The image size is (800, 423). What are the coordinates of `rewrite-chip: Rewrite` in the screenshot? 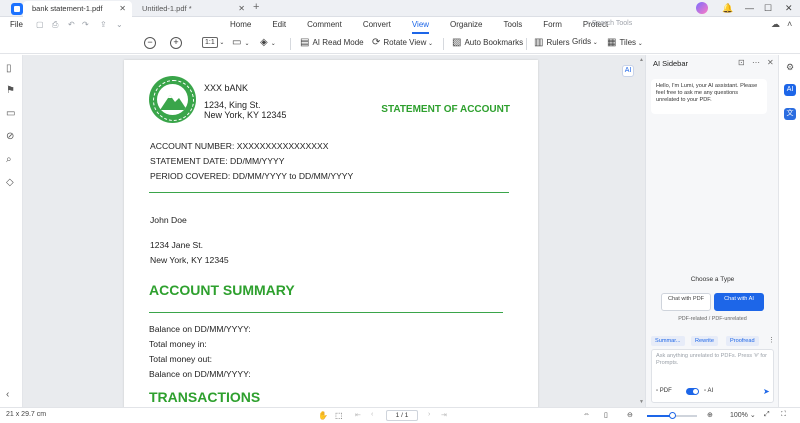 It's located at (704, 341).